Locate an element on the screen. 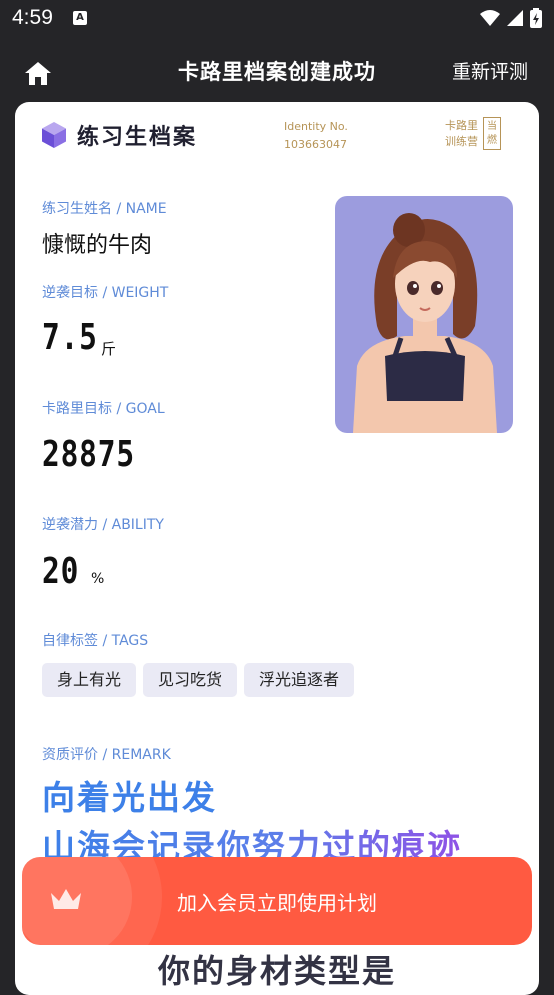  tag-list: 身上有光 见习吃货 浮光追逐者 is located at coordinates (198, 680).